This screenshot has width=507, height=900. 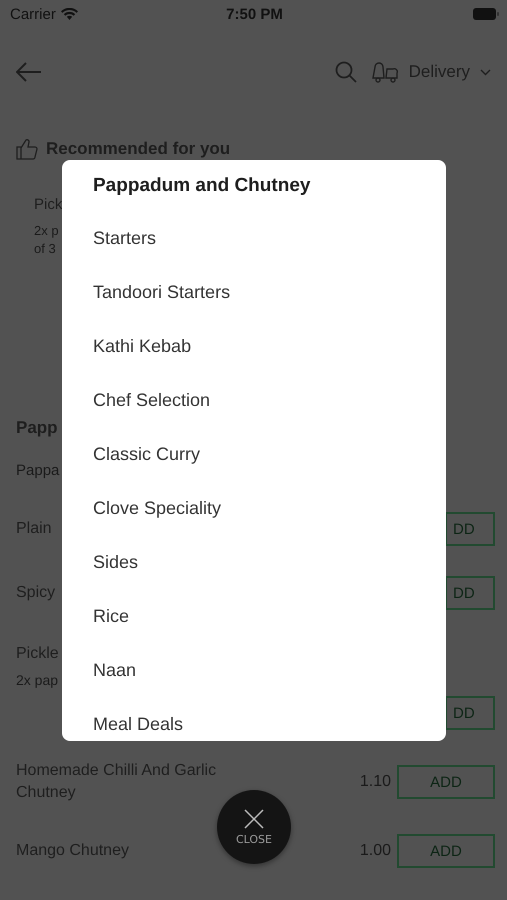 I want to click on item-description: 2x p, so click(x=46, y=231).